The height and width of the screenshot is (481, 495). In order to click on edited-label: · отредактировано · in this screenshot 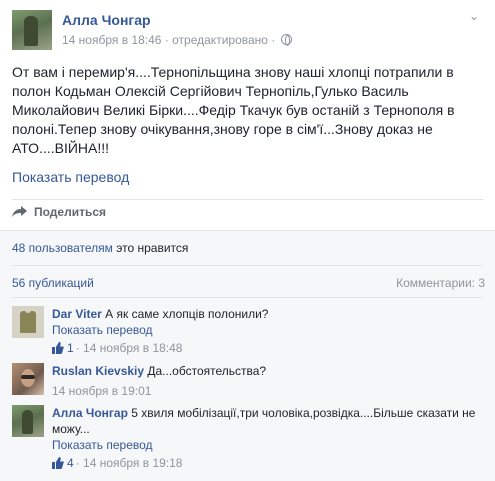, I will do `click(220, 40)`.